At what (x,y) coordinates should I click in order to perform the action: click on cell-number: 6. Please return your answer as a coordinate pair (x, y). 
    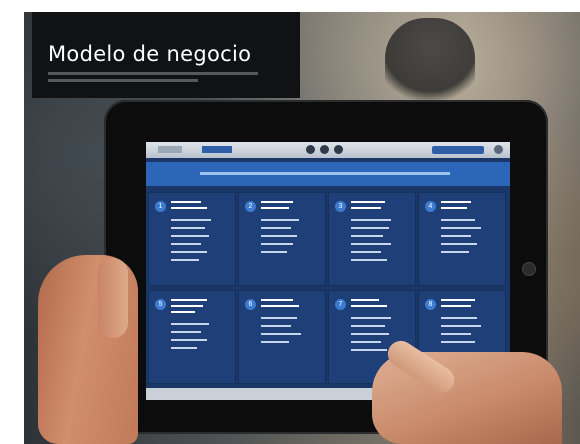
    Looking at the image, I should click on (250, 304).